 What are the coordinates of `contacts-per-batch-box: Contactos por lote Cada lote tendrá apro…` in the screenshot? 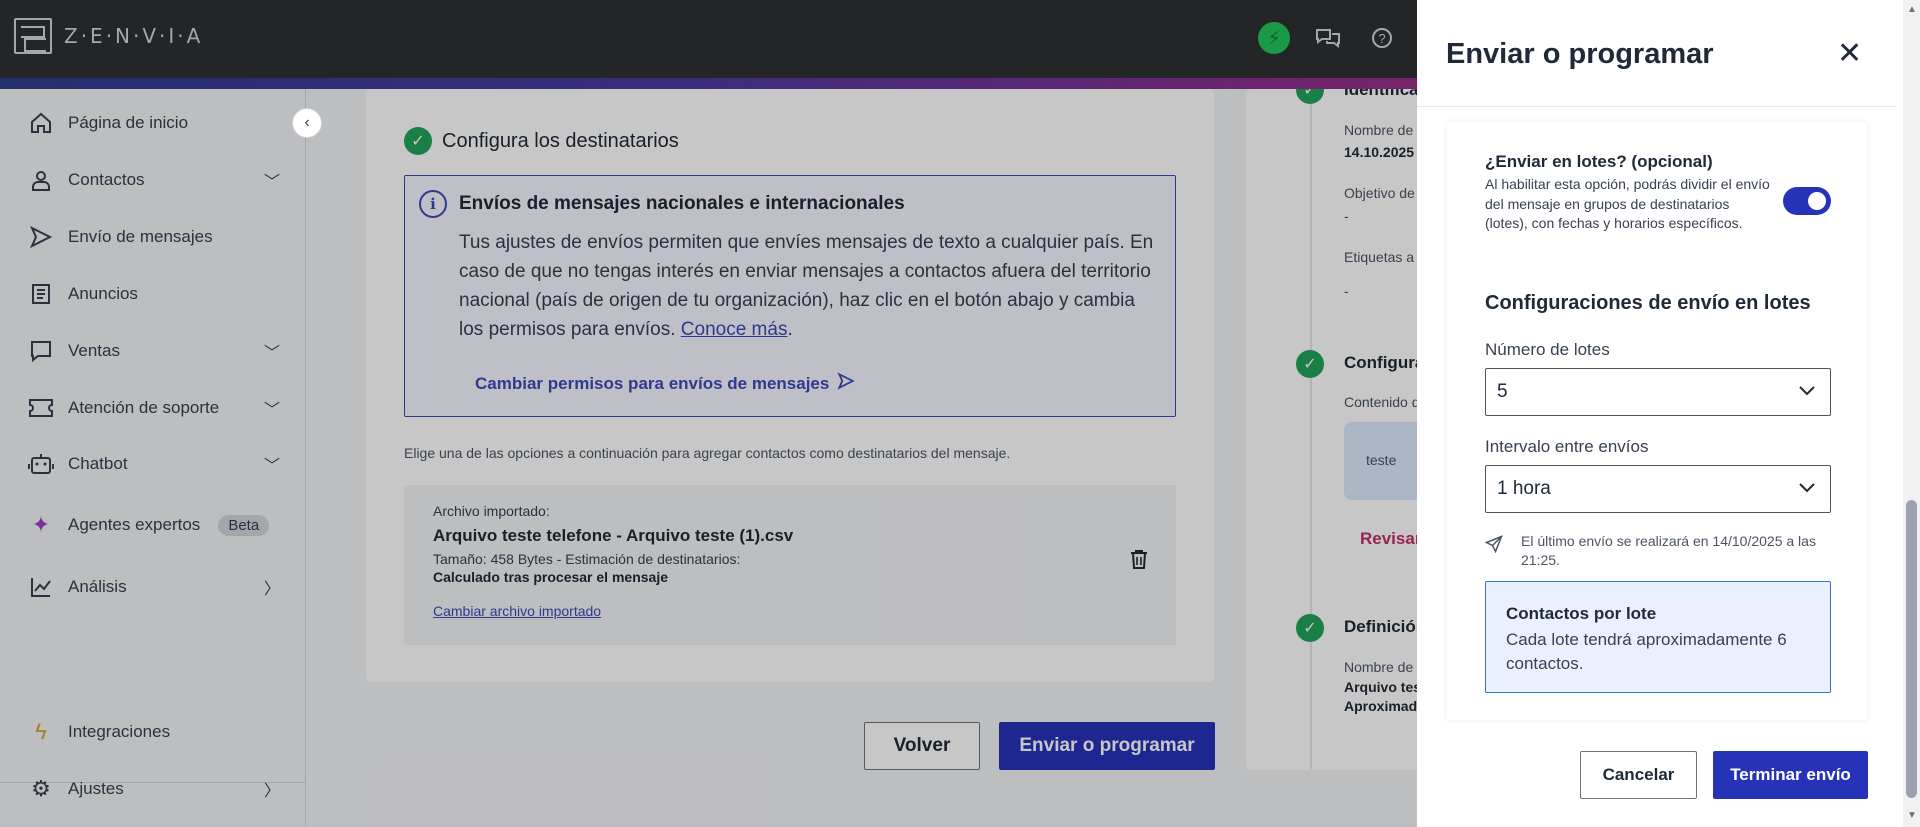 It's located at (1658, 637).